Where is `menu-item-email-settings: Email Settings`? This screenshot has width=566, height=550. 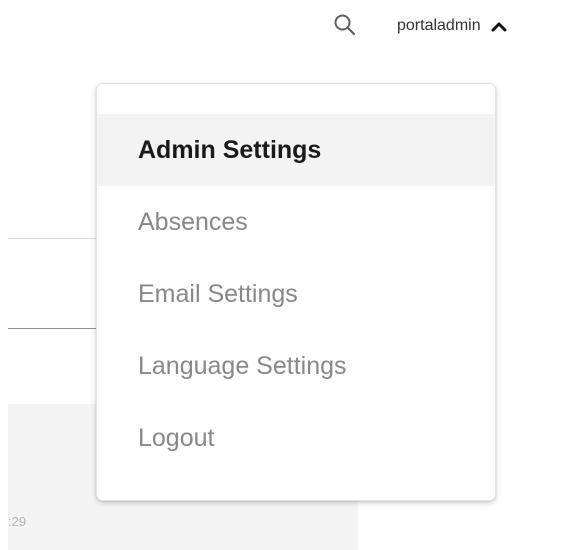
menu-item-email-settings: Email Settings is located at coordinates (296, 294).